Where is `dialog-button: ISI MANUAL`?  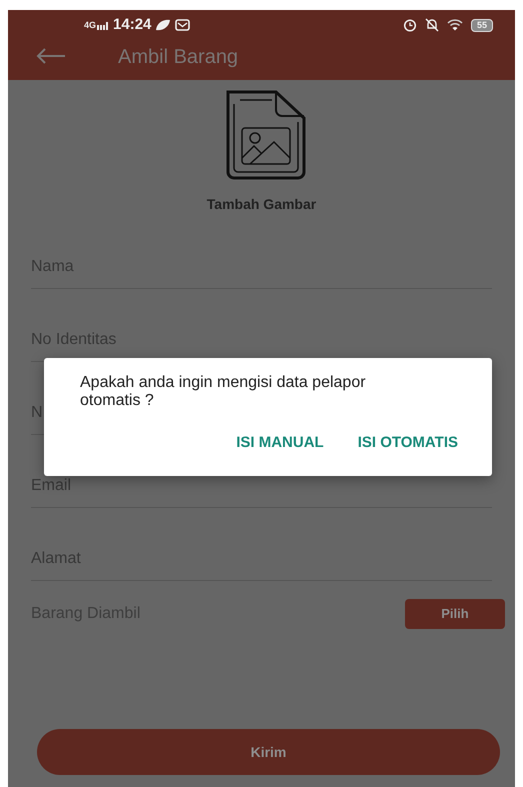 dialog-button: ISI MANUAL is located at coordinates (280, 443).